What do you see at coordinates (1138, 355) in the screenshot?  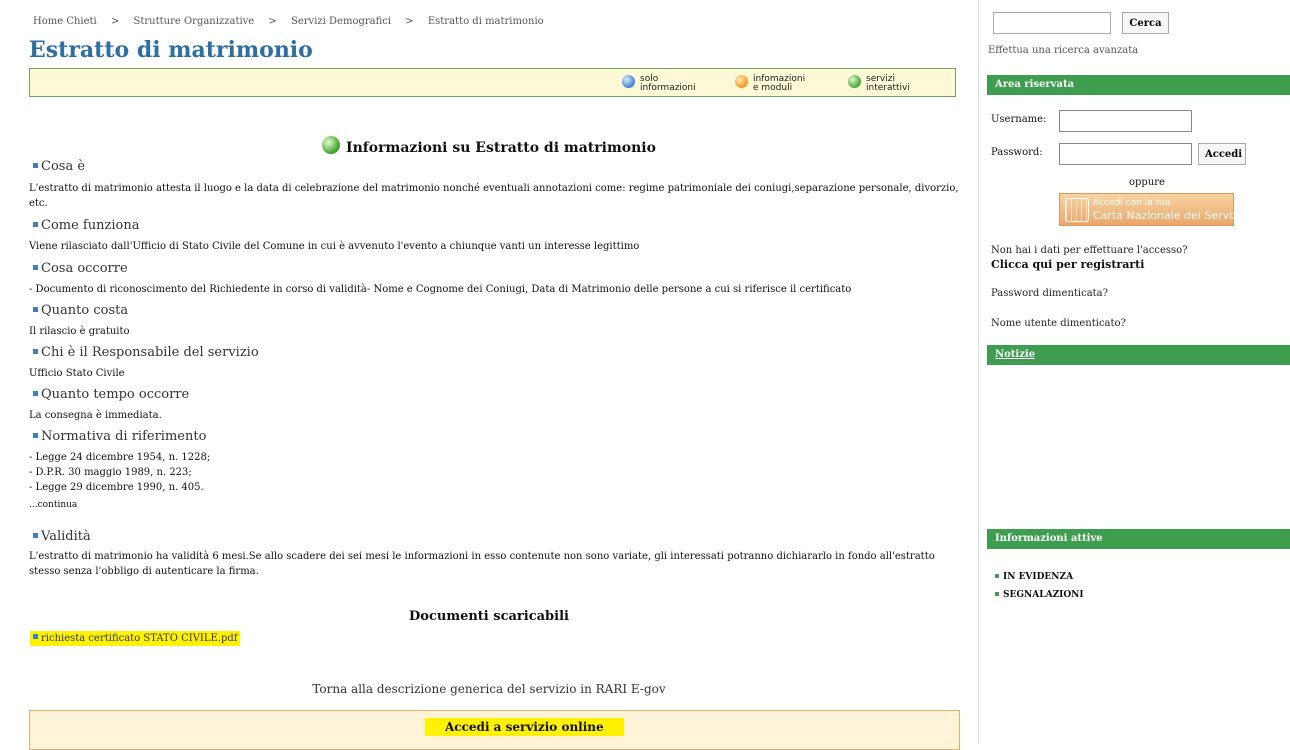 I see `notizie-header: Notizie` at bounding box center [1138, 355].